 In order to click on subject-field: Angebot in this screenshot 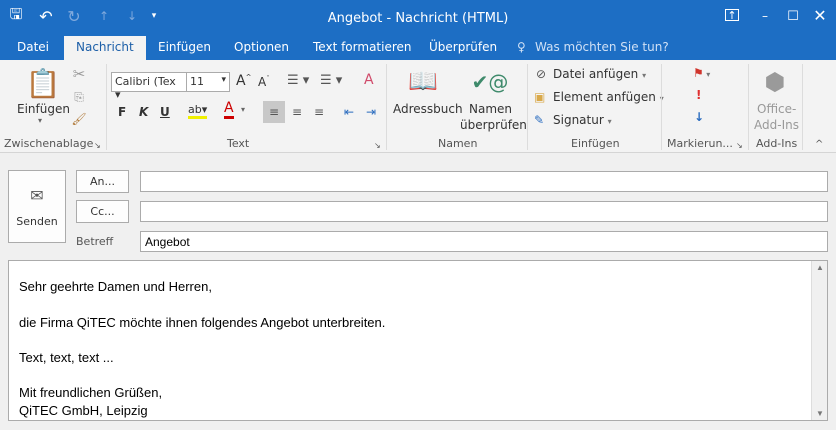, I will do `click(484, 241)`.